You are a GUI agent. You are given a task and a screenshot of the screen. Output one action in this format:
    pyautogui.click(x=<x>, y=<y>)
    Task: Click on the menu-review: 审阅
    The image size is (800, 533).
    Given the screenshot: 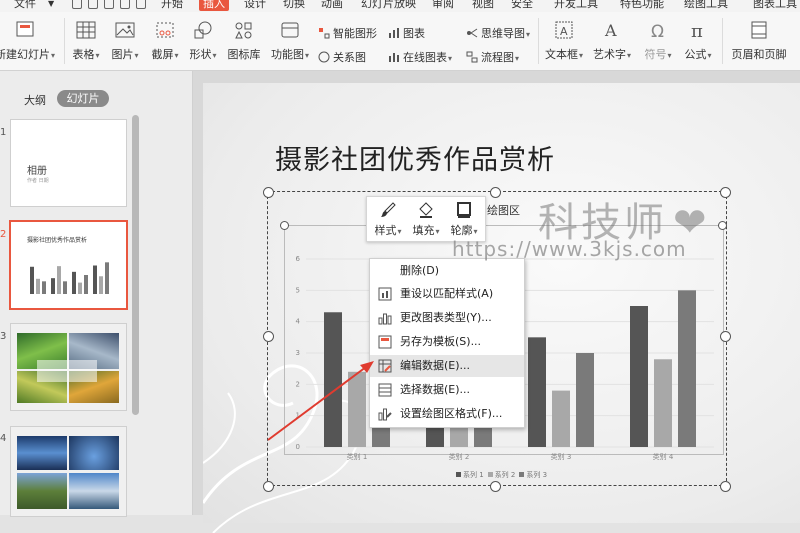 What is the action you would take?
    pyautogui.click(x=443, y=5)
    